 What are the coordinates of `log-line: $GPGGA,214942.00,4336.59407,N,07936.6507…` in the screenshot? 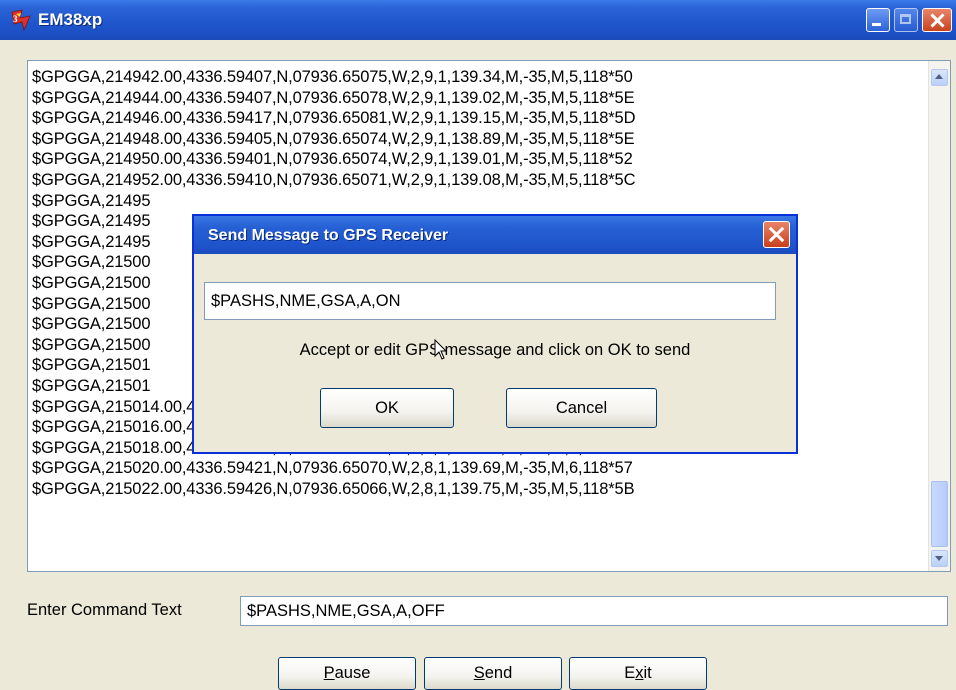 It's located at (332, 77).